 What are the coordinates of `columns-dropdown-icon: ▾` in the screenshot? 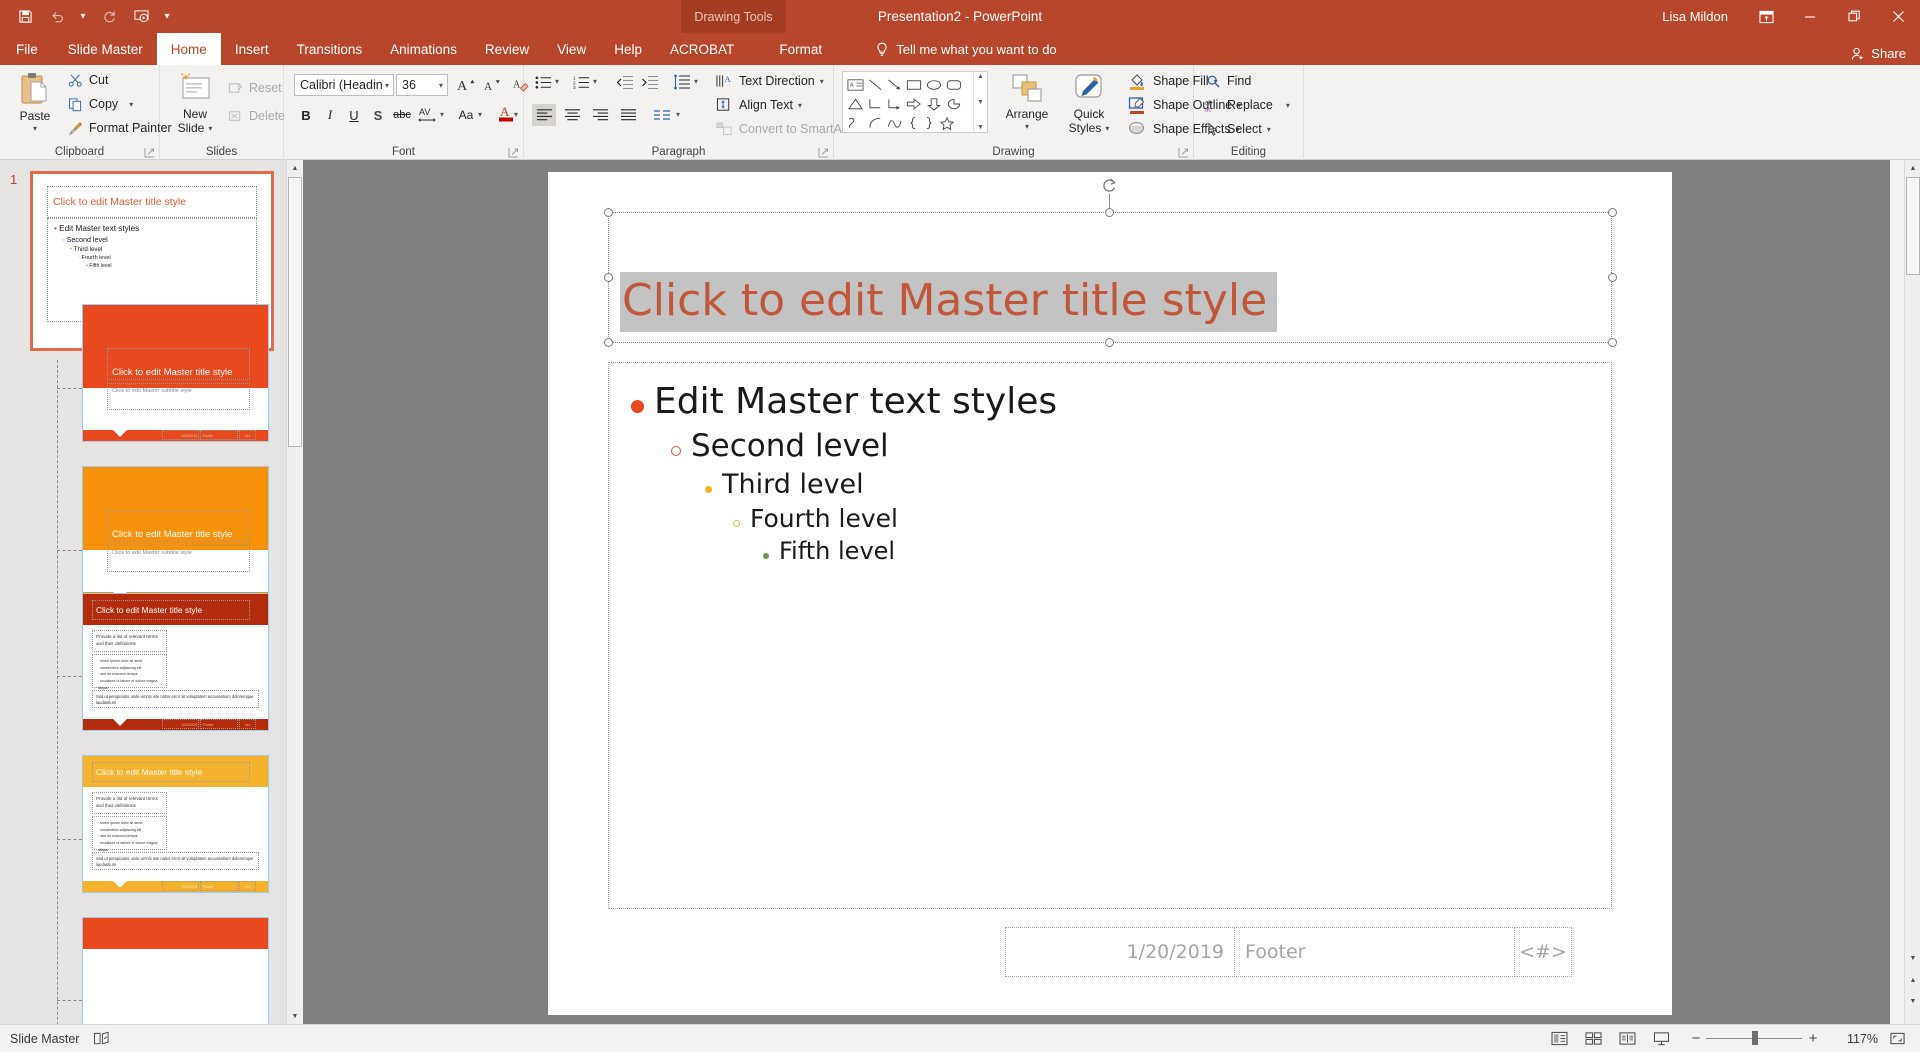 It's located at (678, 114).